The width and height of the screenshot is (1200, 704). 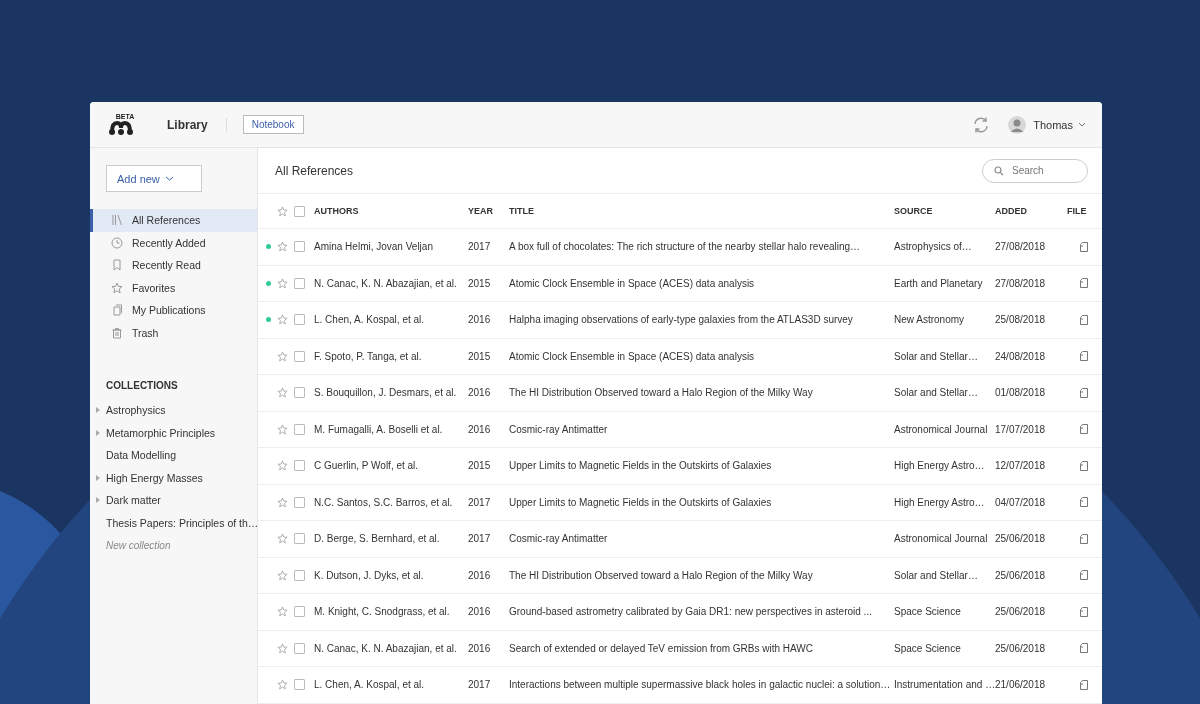 What do you see at coordinates (928, 648) in the screenshot?
I see `table-cell-text: Space Science` at bounding box center [928, 648].